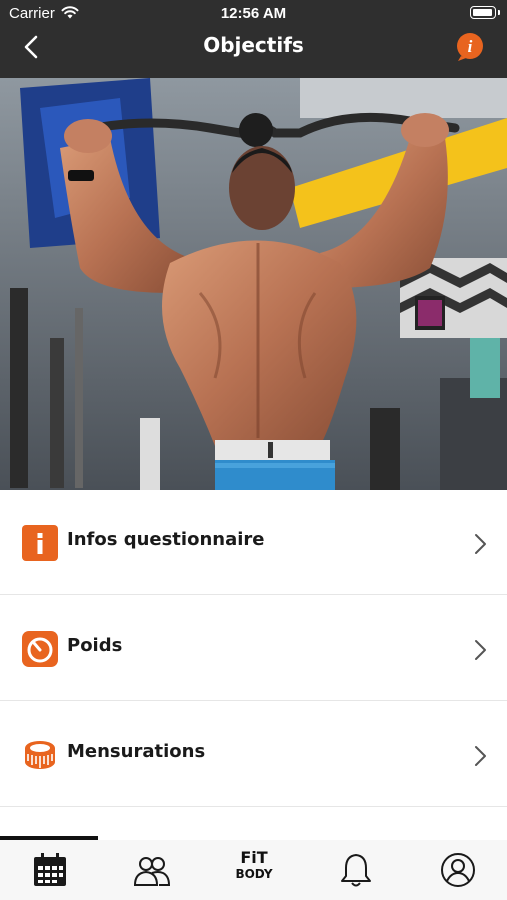  I want to click on battery-icon, so click(485, 12).